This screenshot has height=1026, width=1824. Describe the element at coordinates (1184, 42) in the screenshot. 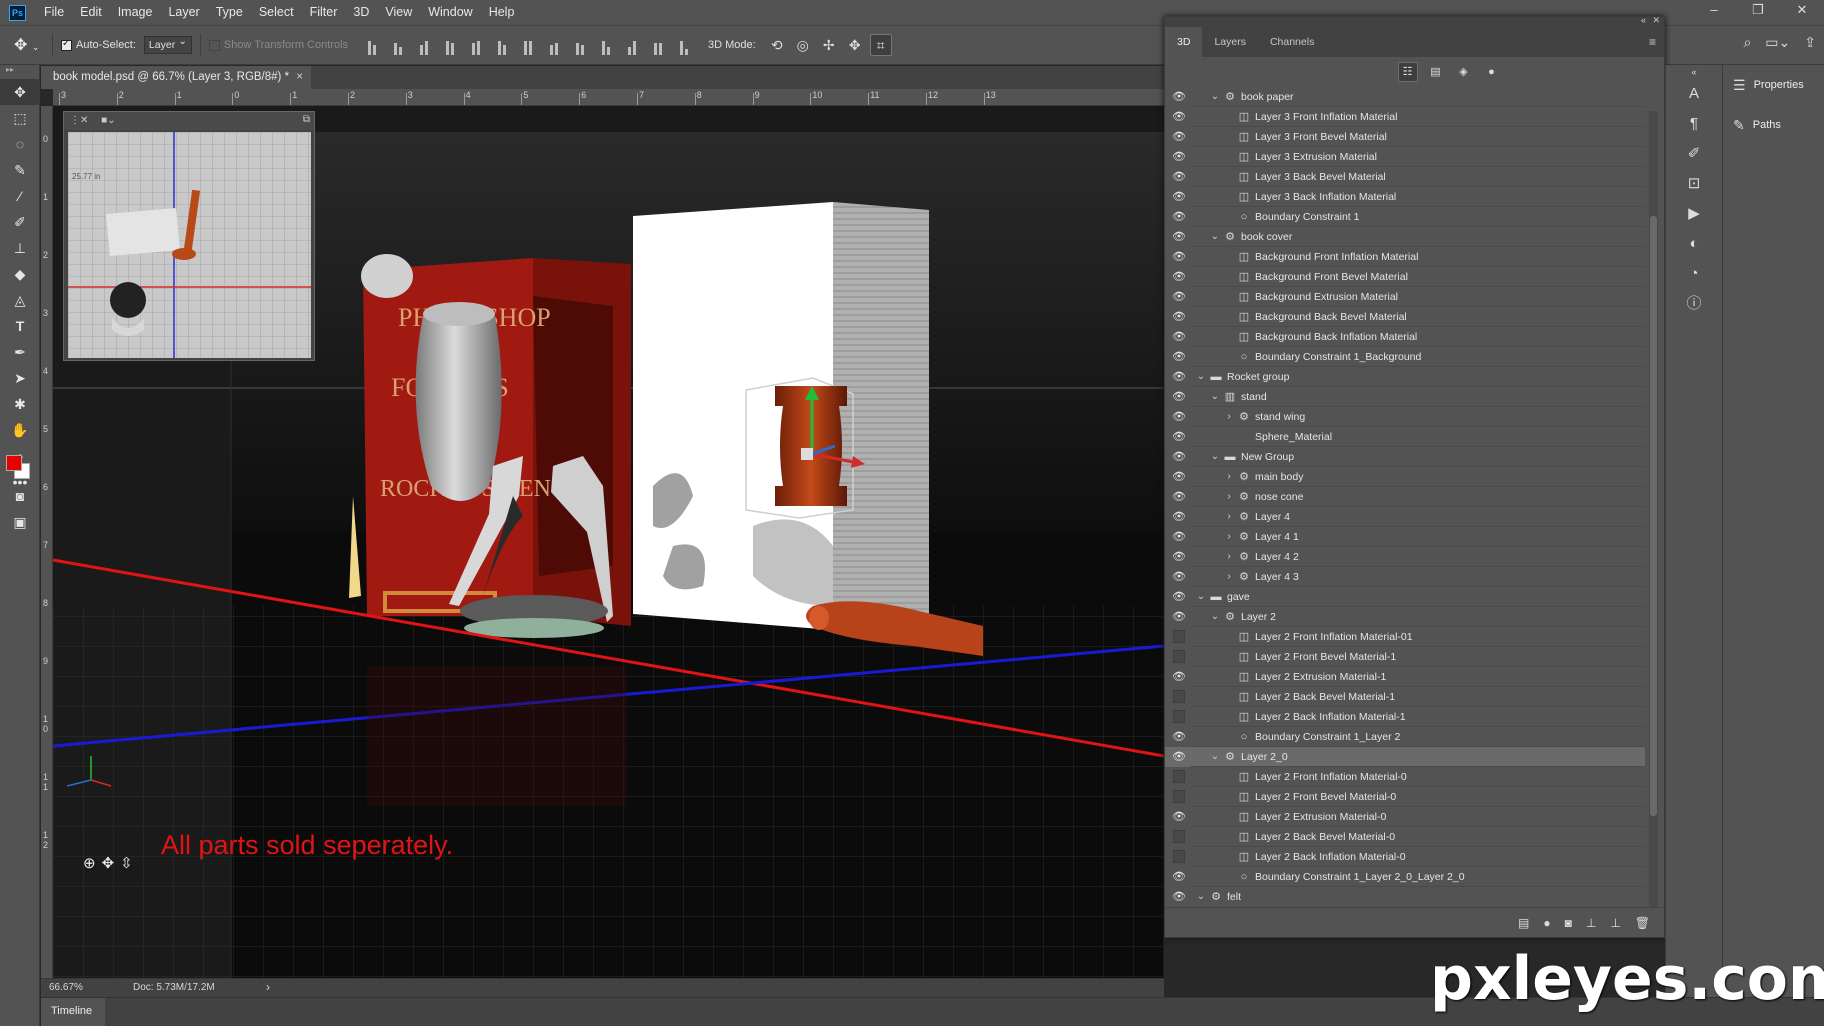

I see `tab-3d: 3D` at that location.